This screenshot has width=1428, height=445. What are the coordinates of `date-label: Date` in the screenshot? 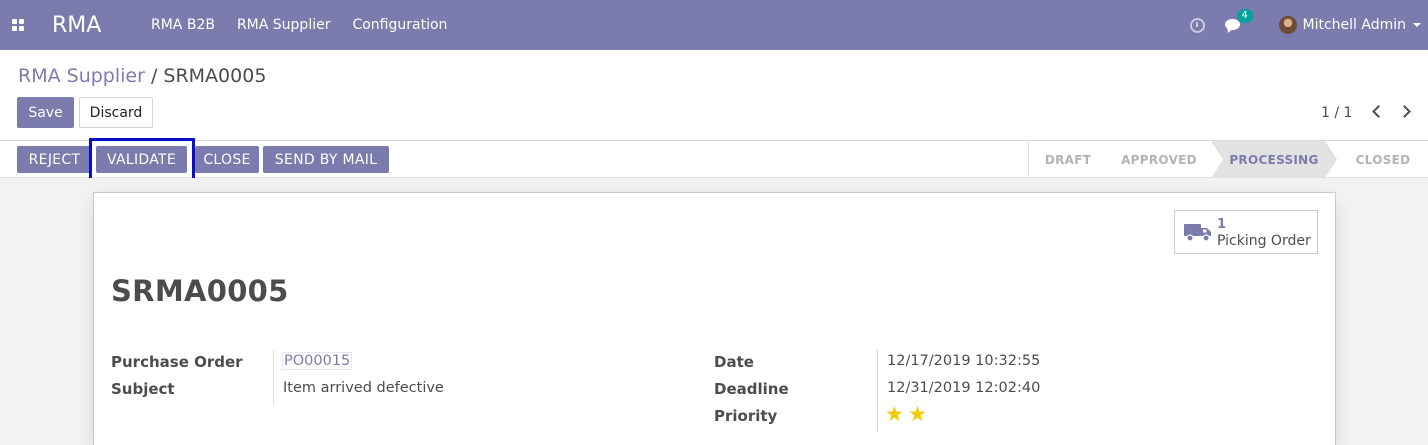 It's located at (734, 362).